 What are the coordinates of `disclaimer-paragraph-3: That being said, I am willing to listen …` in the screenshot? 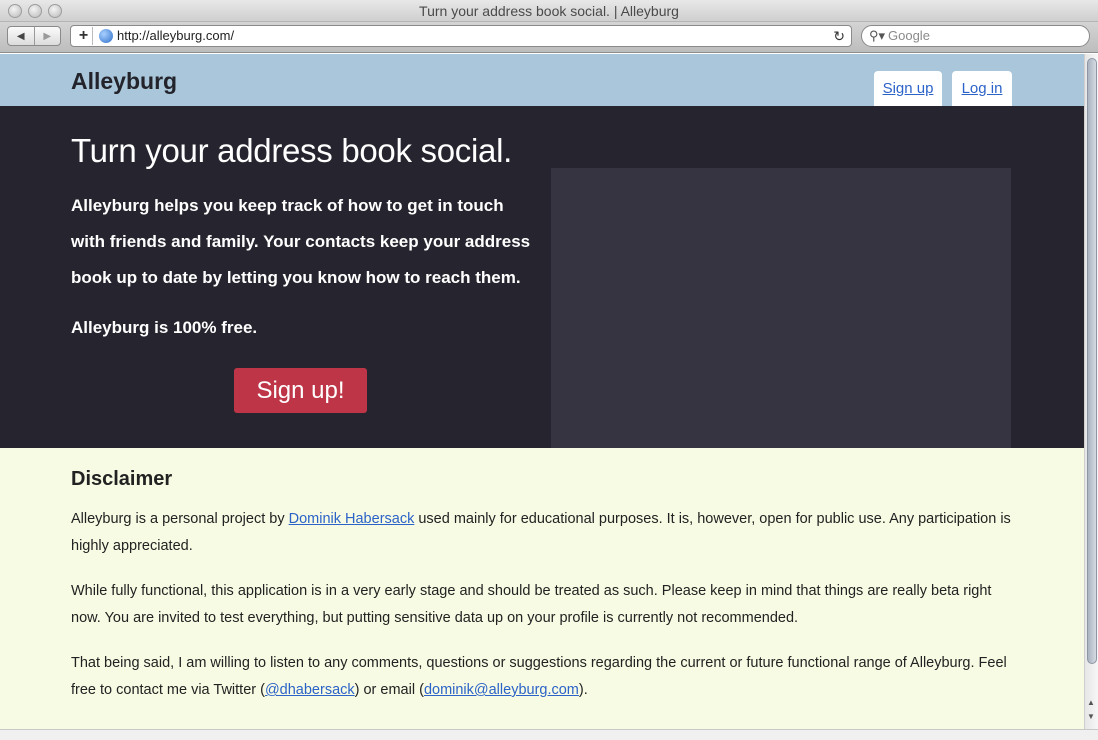 It's located at (543, 677).